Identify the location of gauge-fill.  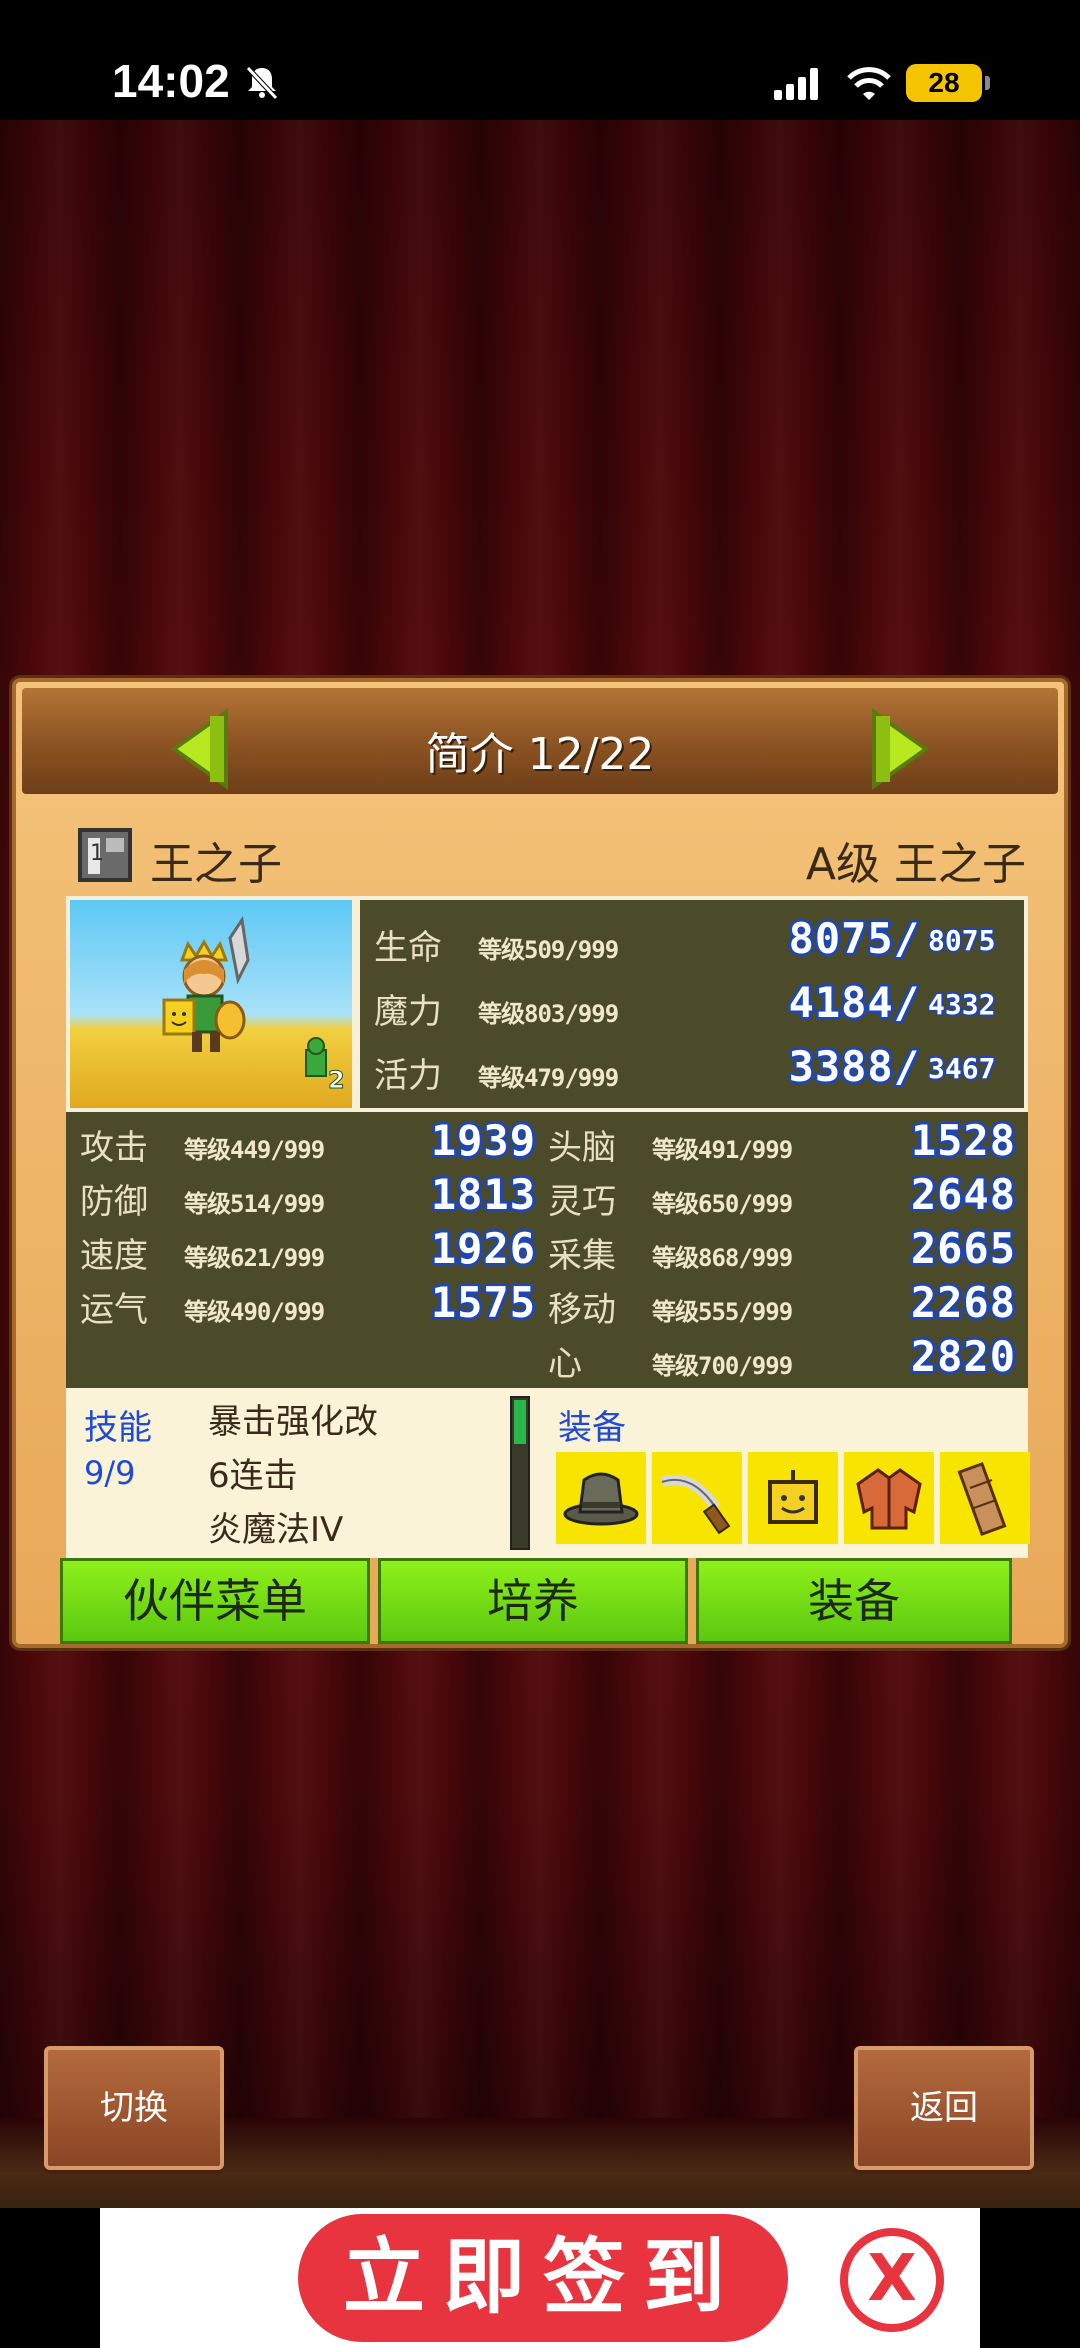
(520, 1422).